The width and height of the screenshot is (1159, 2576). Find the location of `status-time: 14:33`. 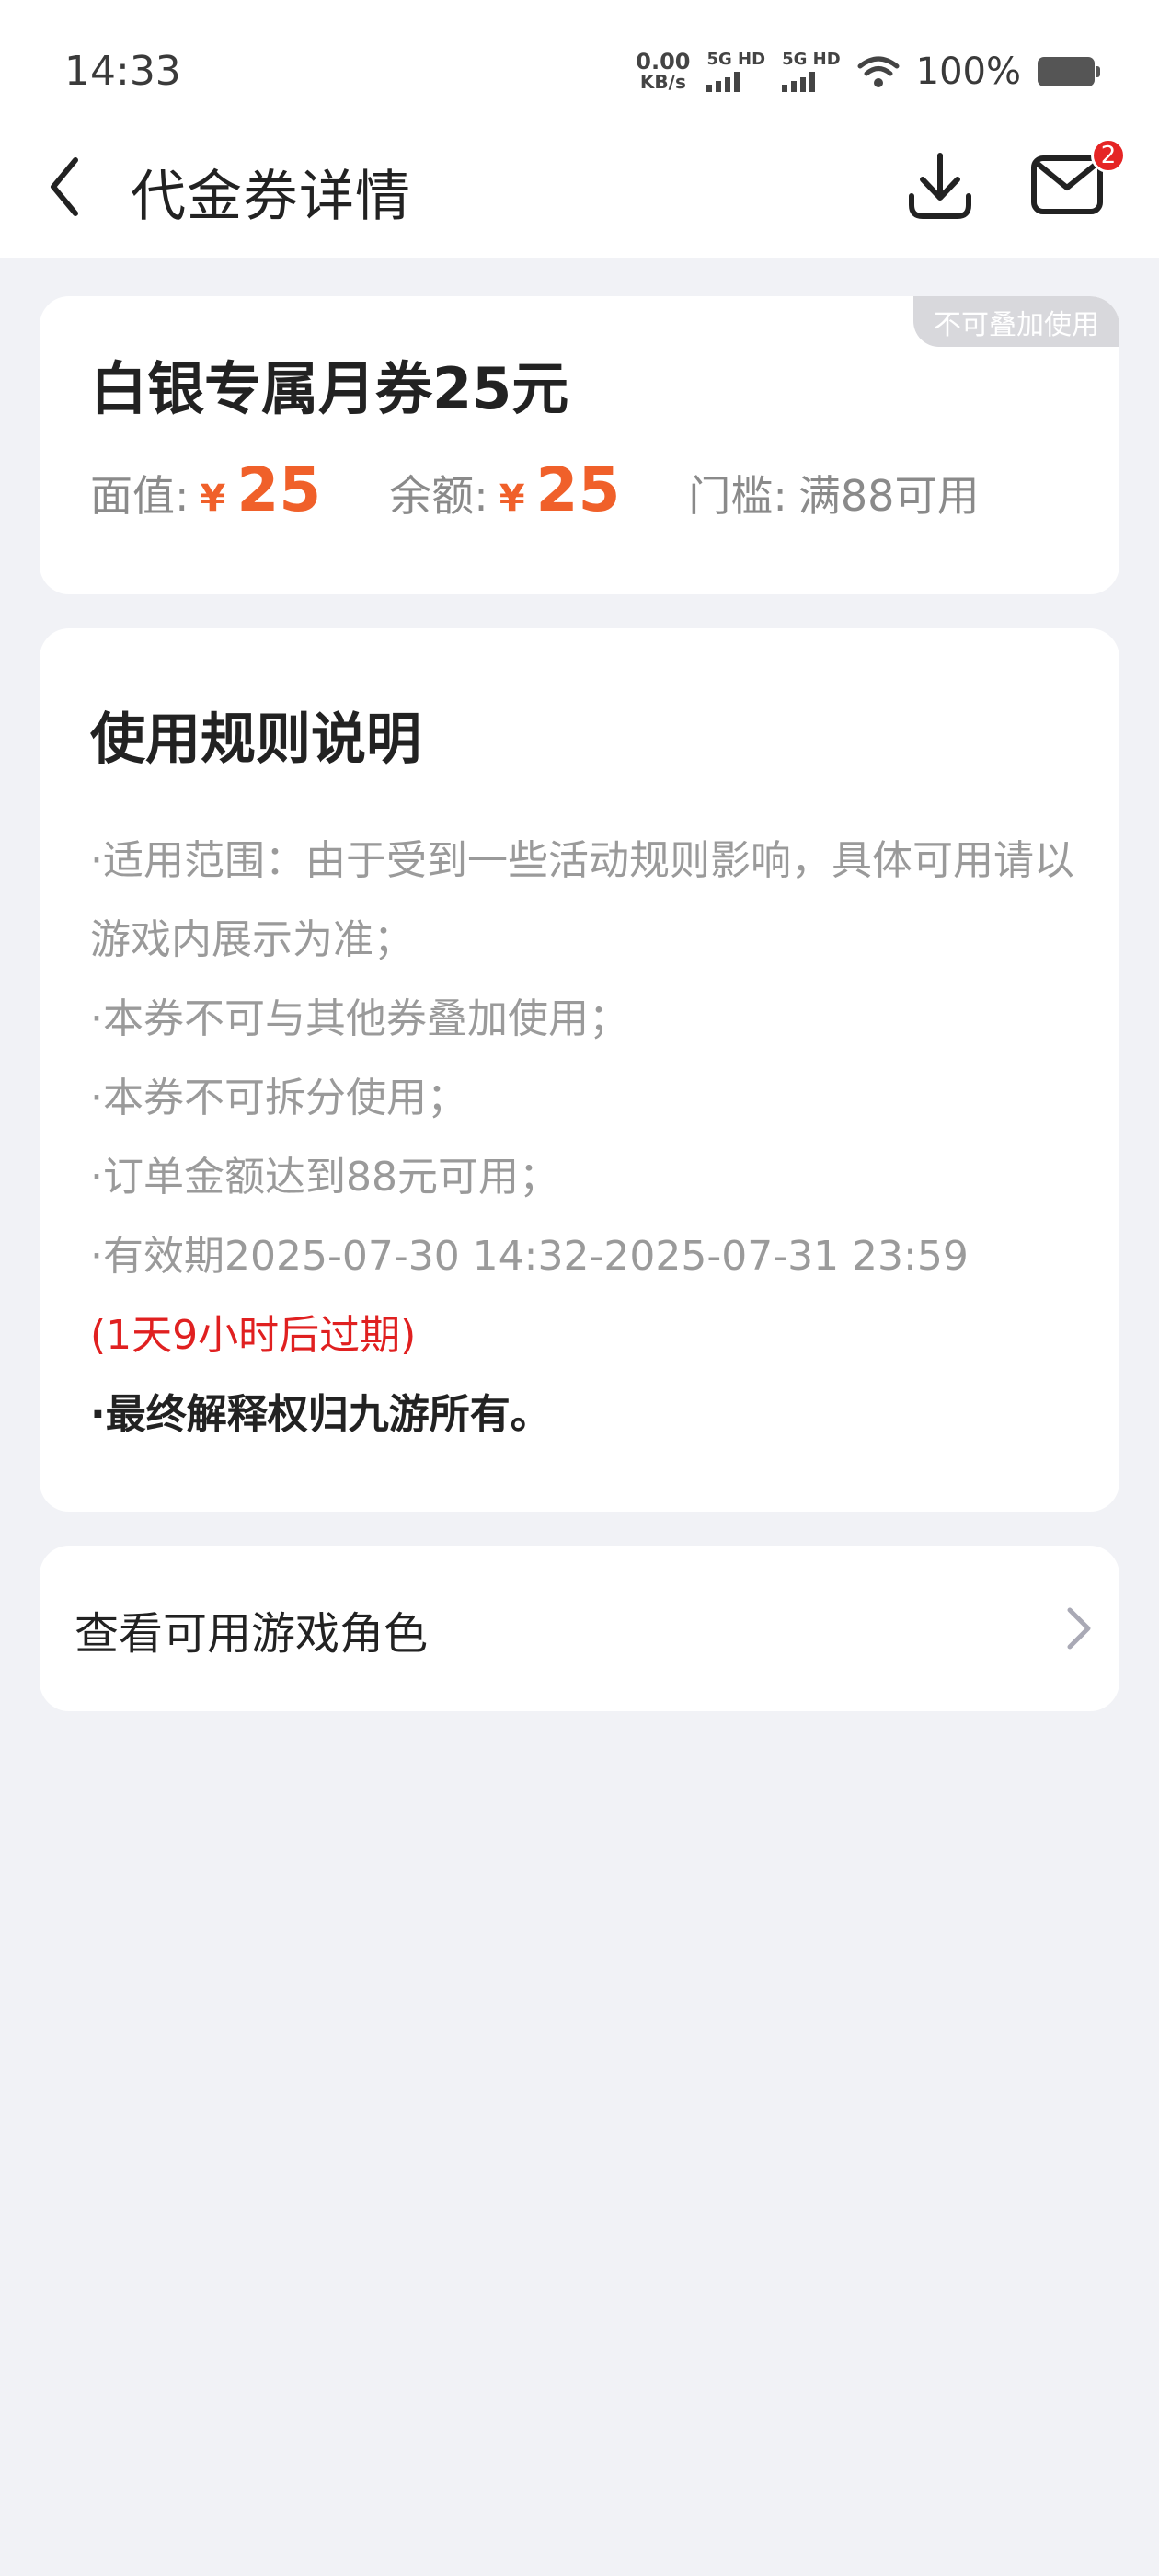

status-time: 14:33 is located at coordinates (122, 71).